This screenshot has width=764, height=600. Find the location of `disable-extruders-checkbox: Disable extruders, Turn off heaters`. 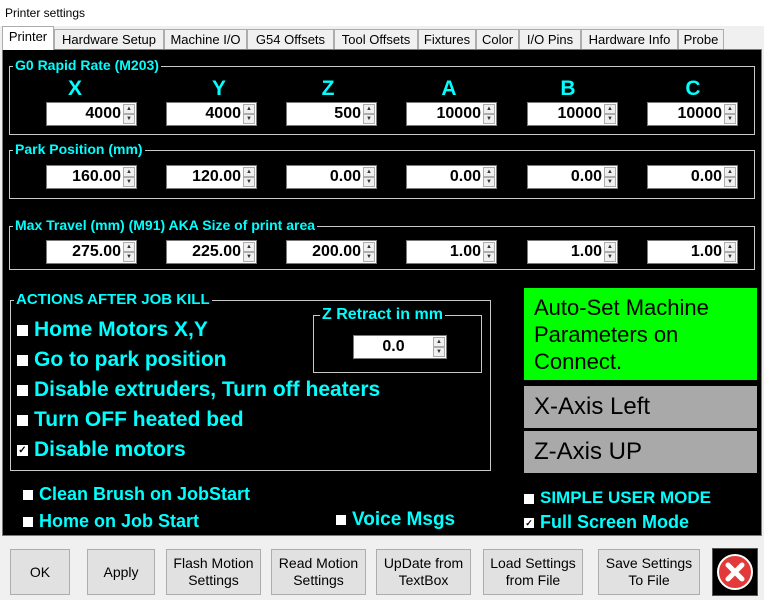

disable-extruders-checkbox: Disable extruders, Turn off heaters is located at coordinates (198, 390).